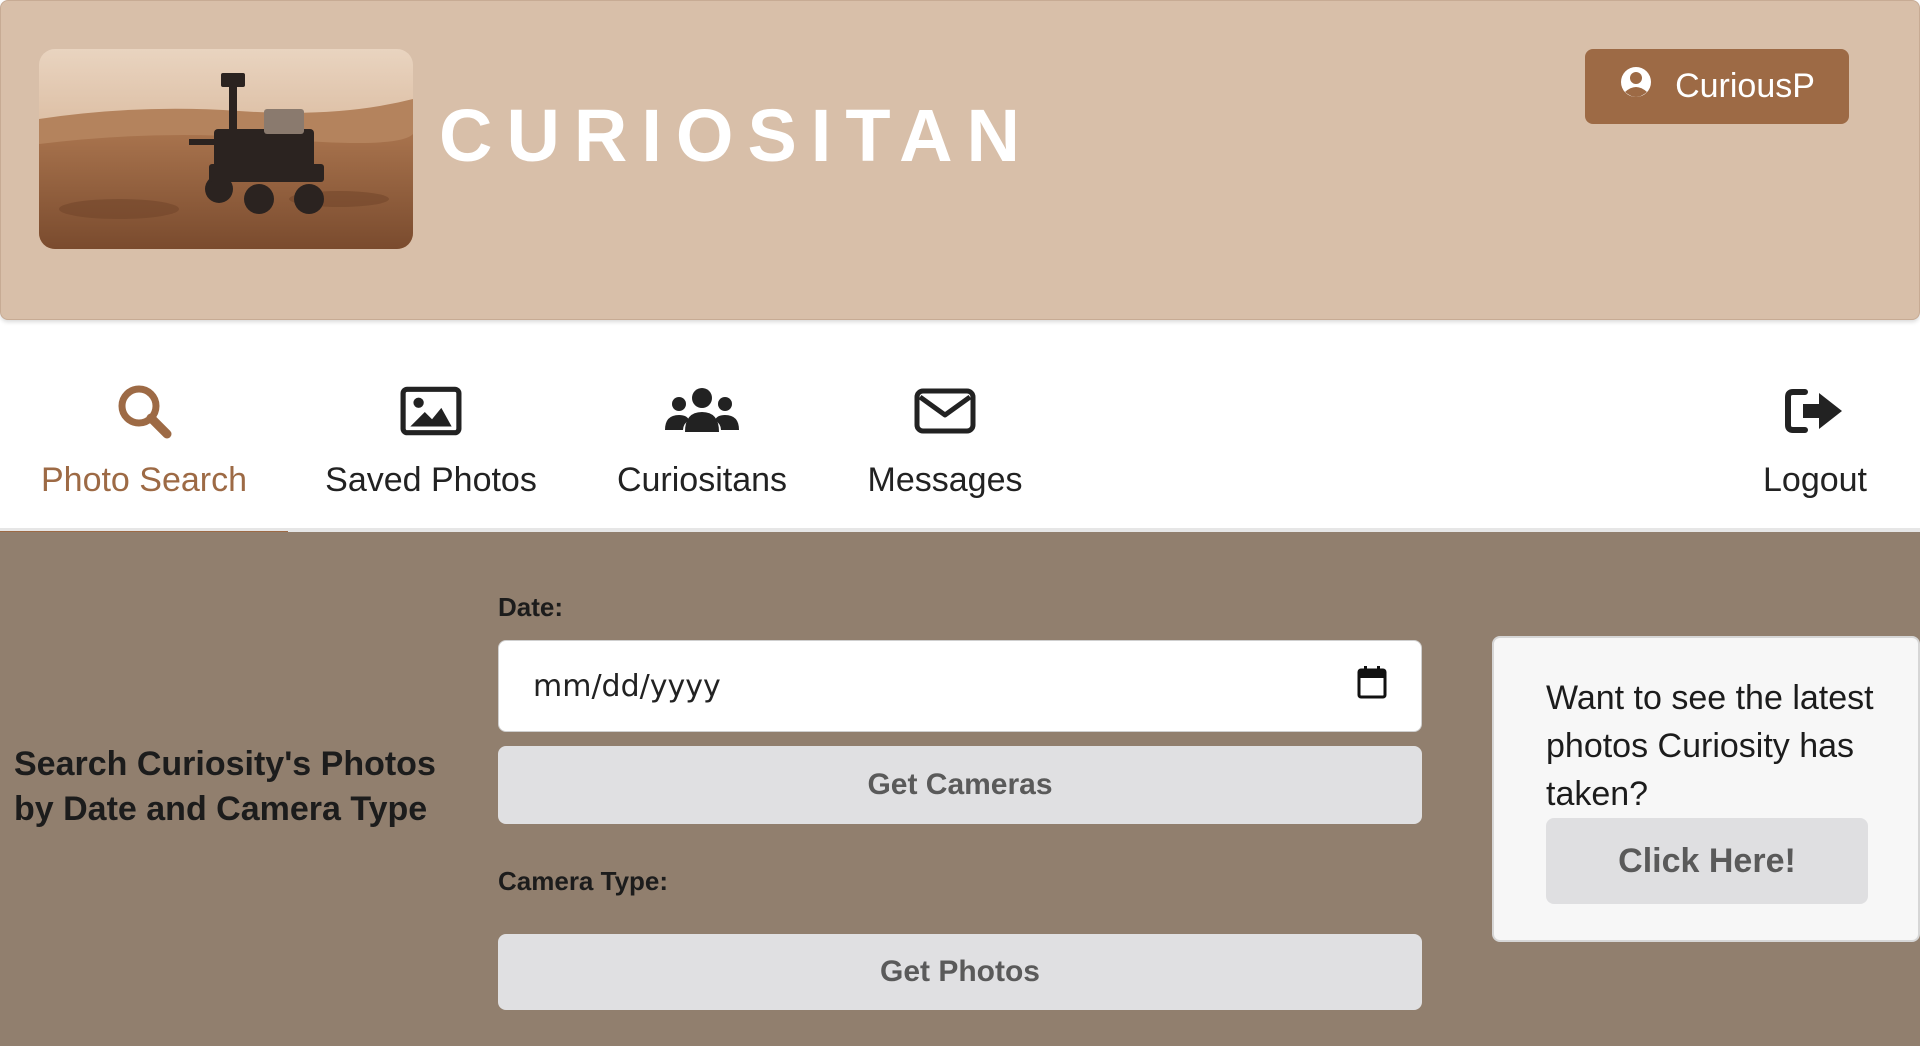  I want to click on brand-title: CURIOSITAN, so click(736, 135).